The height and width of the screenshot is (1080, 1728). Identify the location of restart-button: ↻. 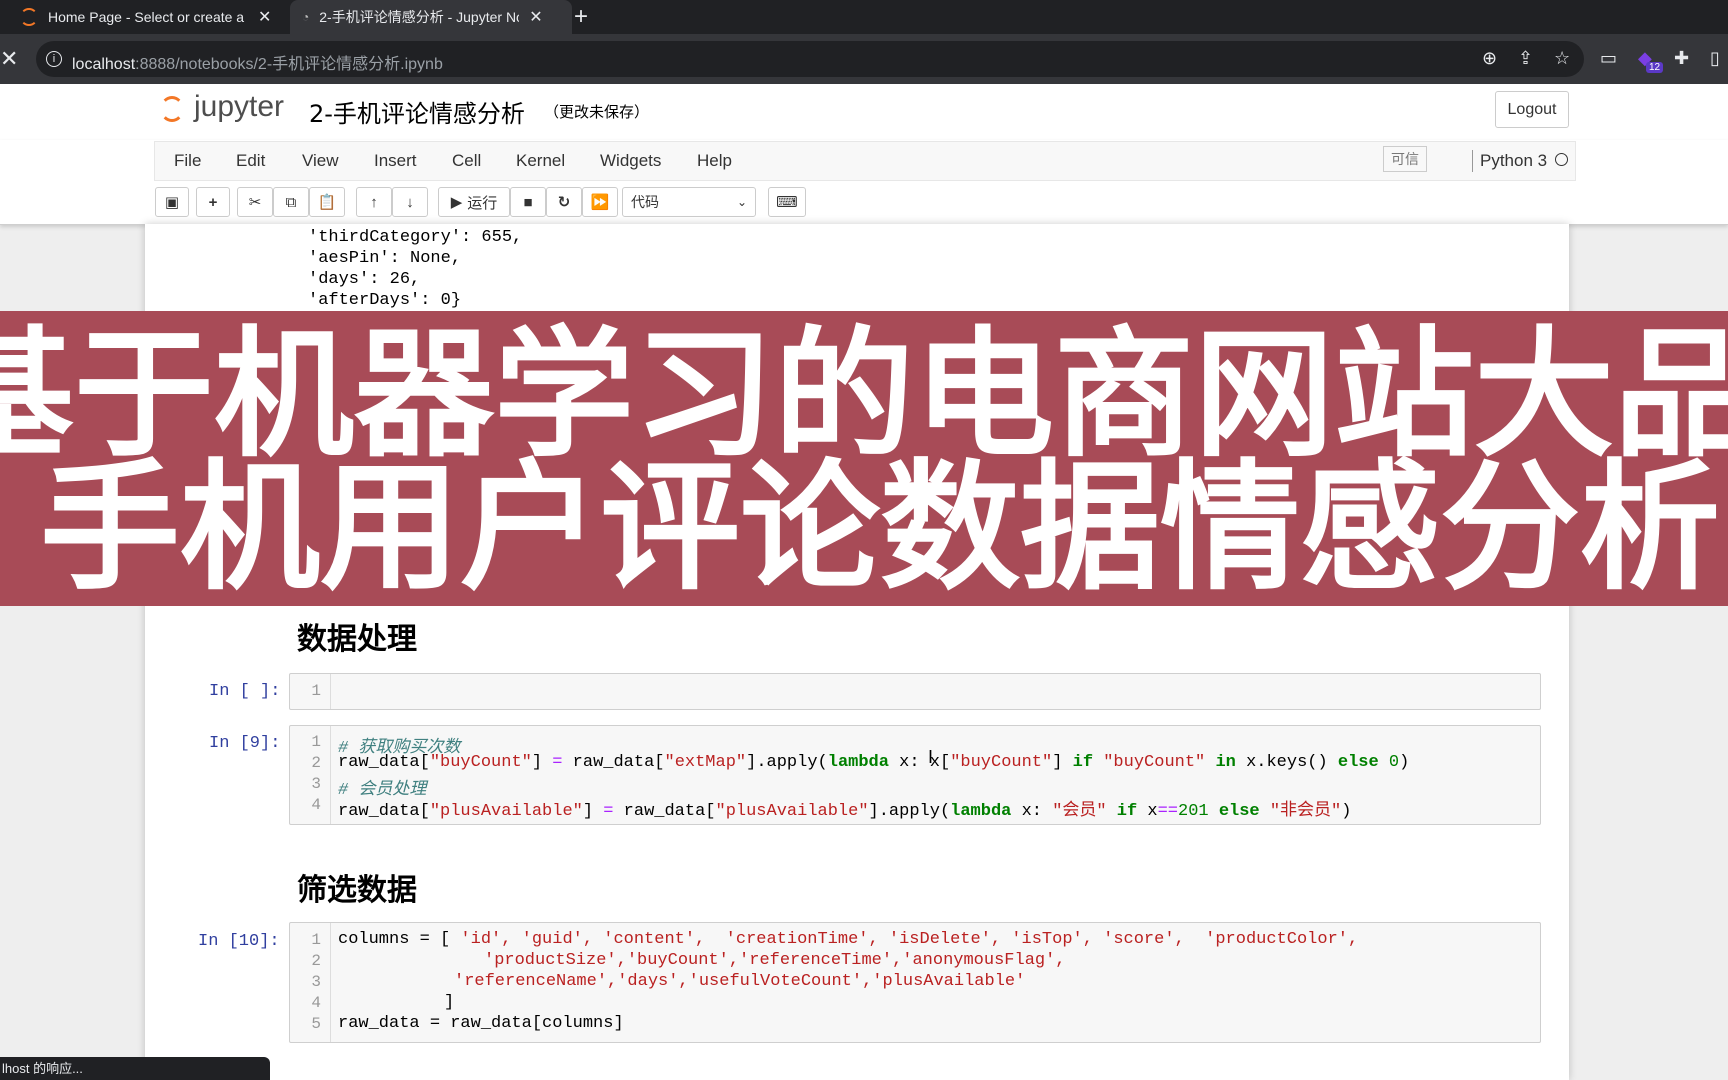
(564, 202).